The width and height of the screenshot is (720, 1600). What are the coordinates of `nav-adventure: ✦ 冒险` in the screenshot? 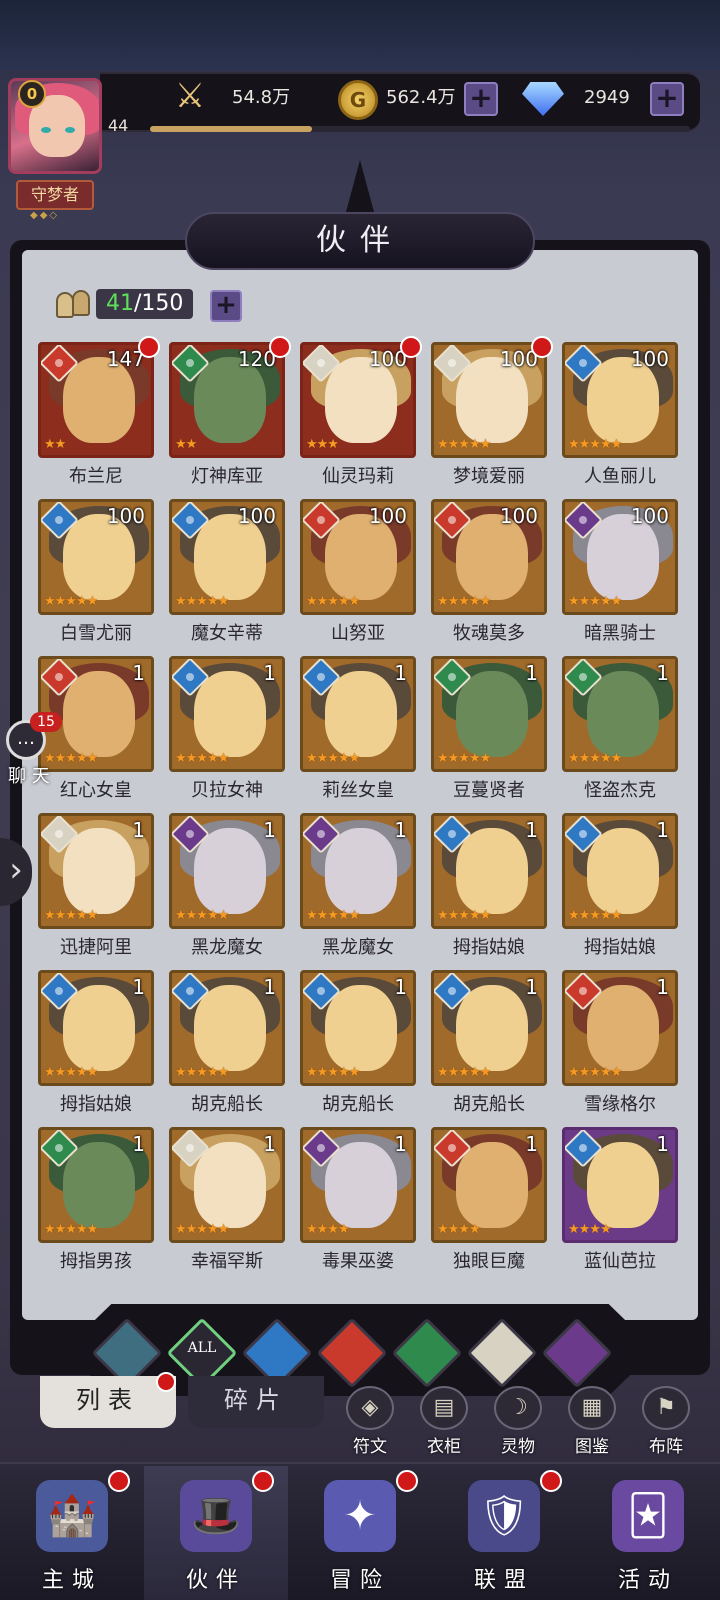 It's located at (360, 1533).